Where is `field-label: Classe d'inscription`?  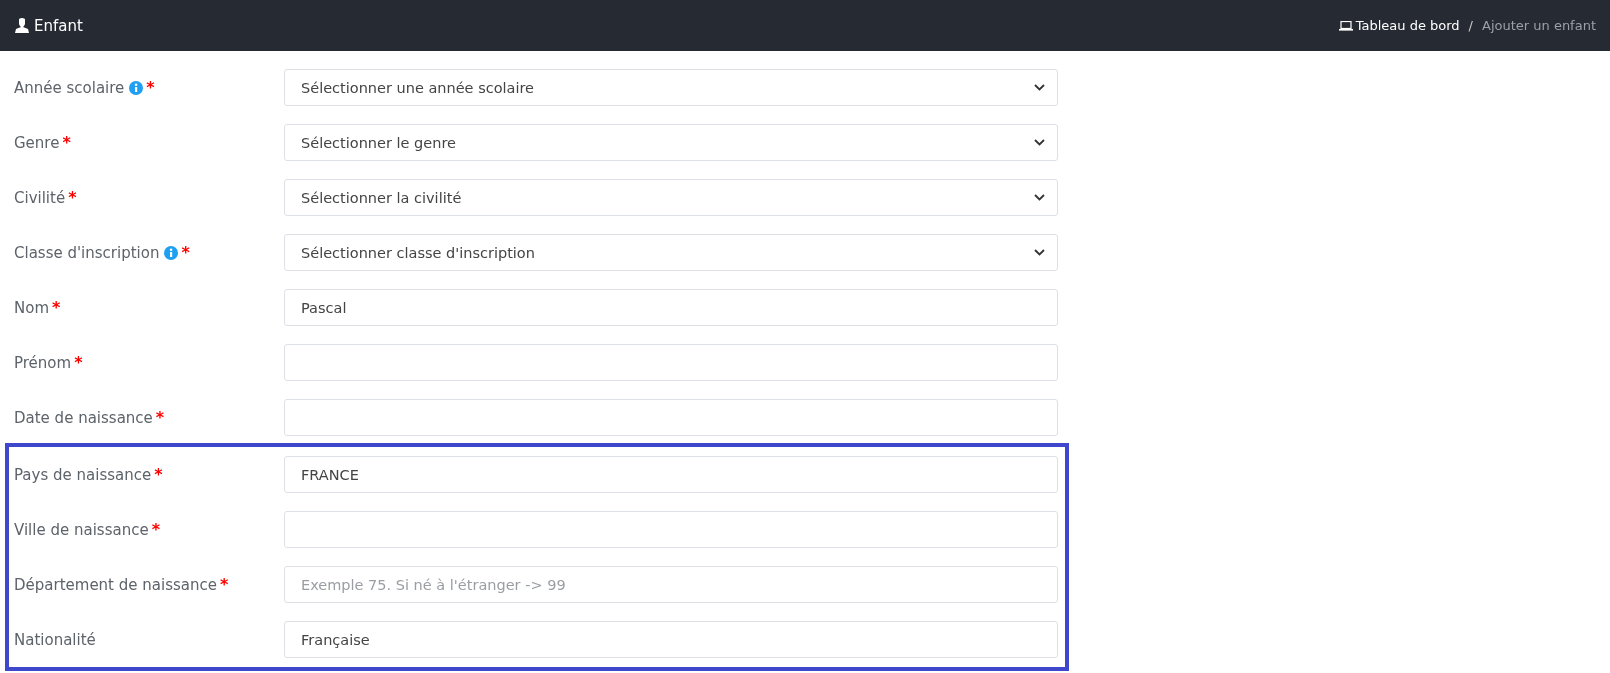
field-label: Classe d'inscription is located at coordinates (87, 252).